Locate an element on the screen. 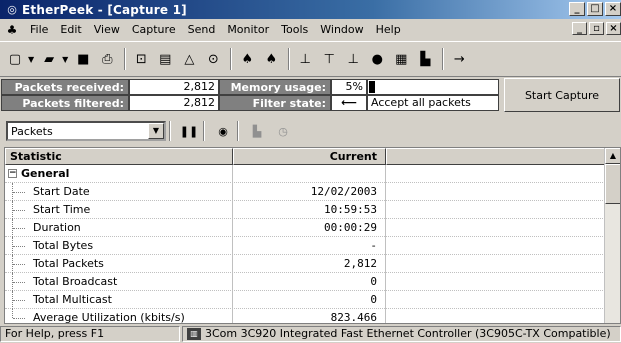 This screenshot has height=343, width=621. window-controls: _ □ × is located at coordinates (595, 9).